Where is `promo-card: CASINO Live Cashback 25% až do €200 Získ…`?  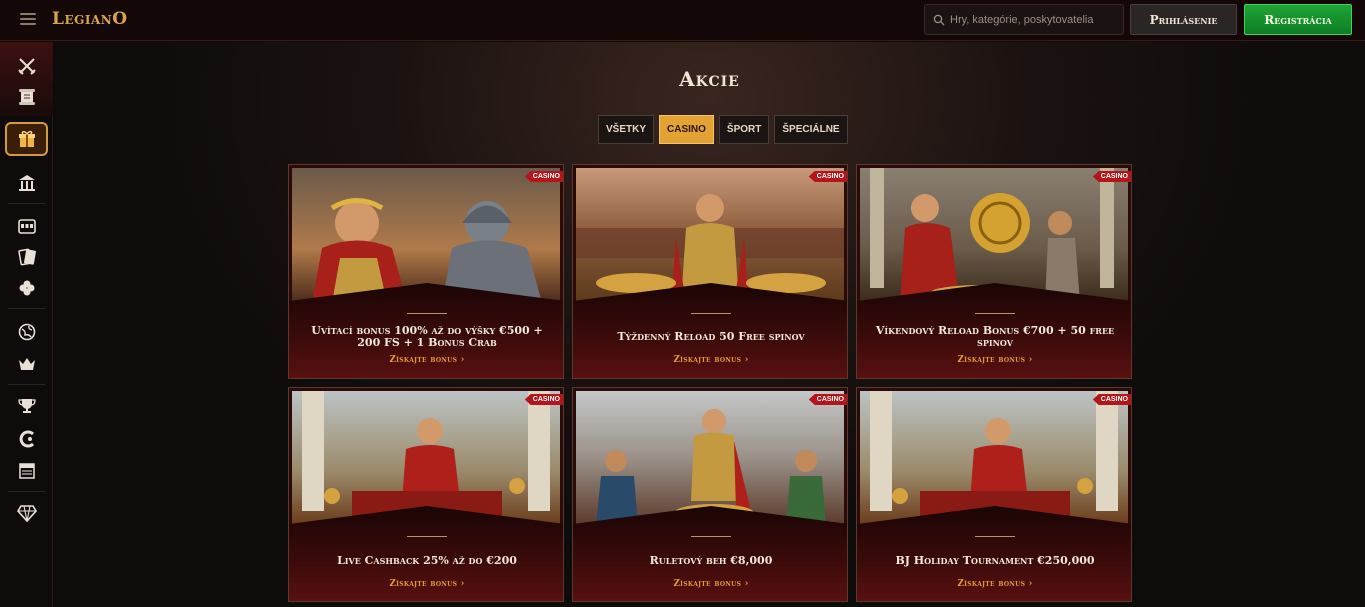 promo-card: CASINO Live Cashback 25% až do €200 Získ… is located at coordinates (426, 494).